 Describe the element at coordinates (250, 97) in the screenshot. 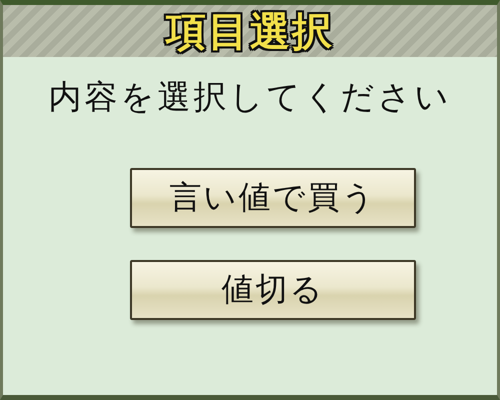

I see `prompt-text: 内容を選択してください` at that location.